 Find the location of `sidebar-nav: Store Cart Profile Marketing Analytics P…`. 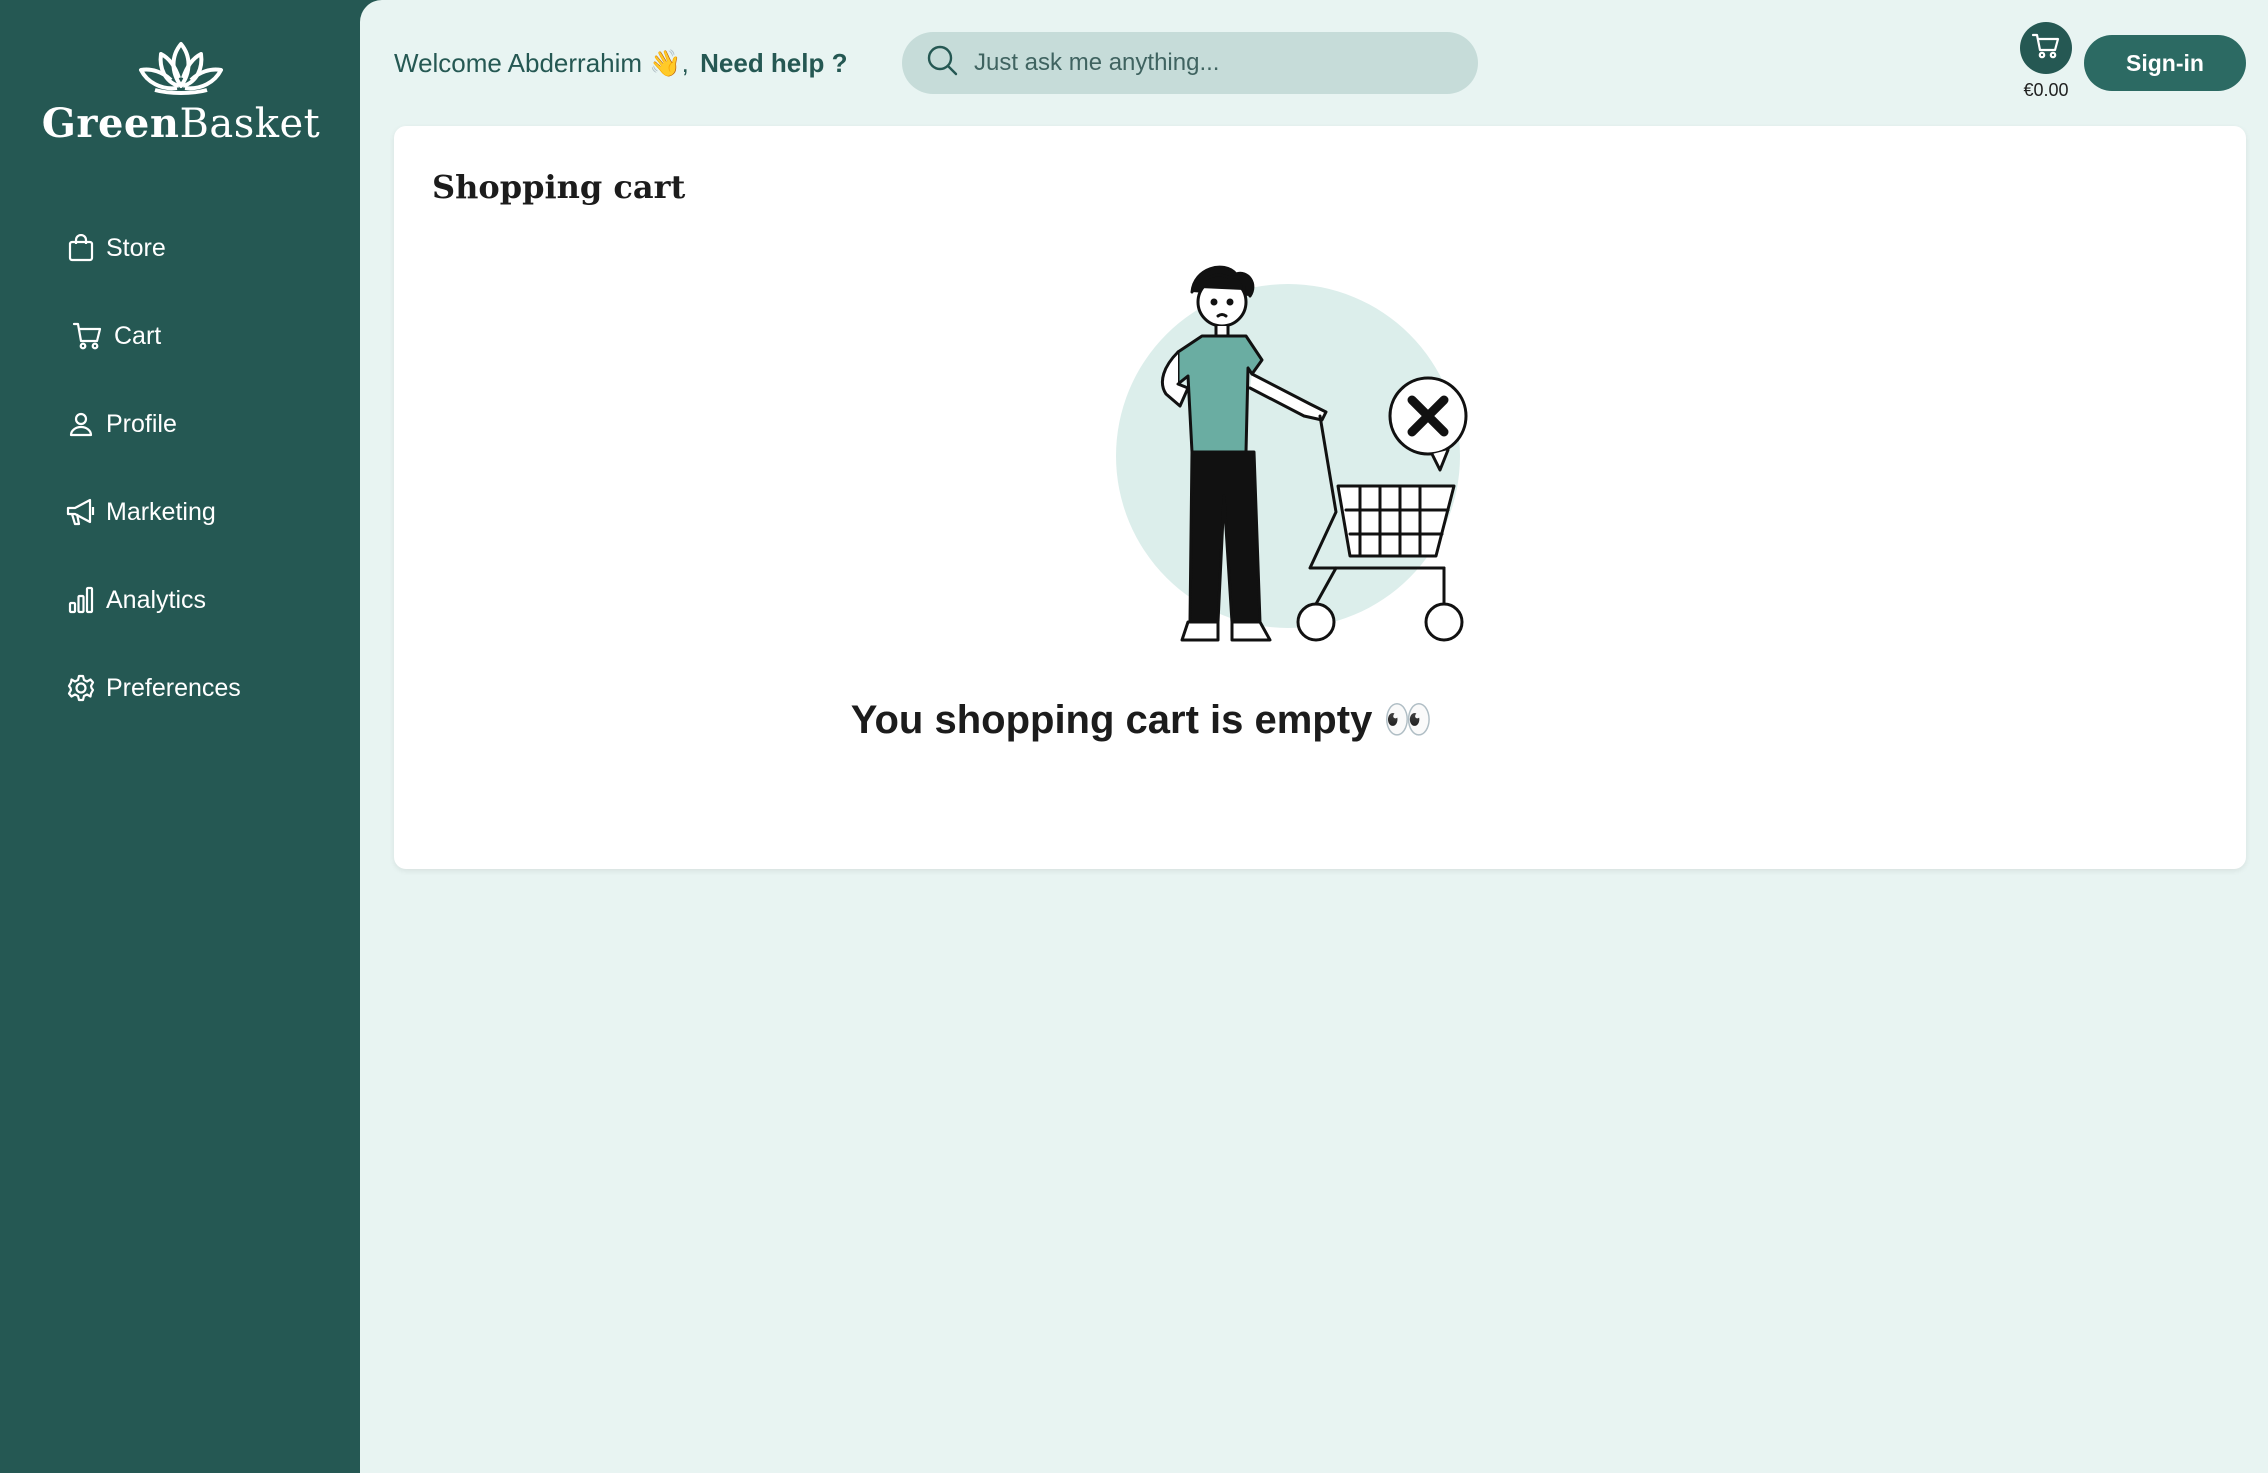

sidebar-nav: Store Cart Profile Marketing Analytics P… is located at coordinates (153, 492).